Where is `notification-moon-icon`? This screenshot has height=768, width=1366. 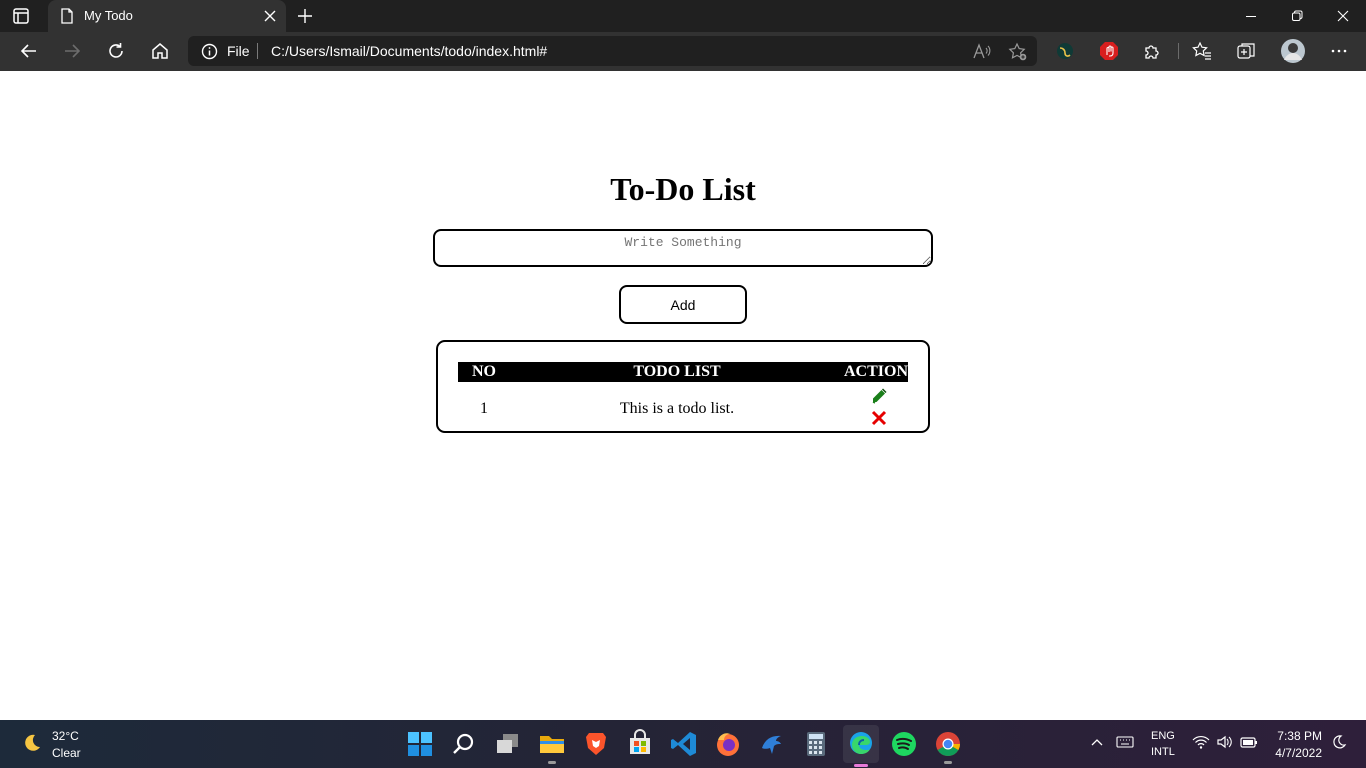 notification-moon-icon is located at coordinates (1339, 744).